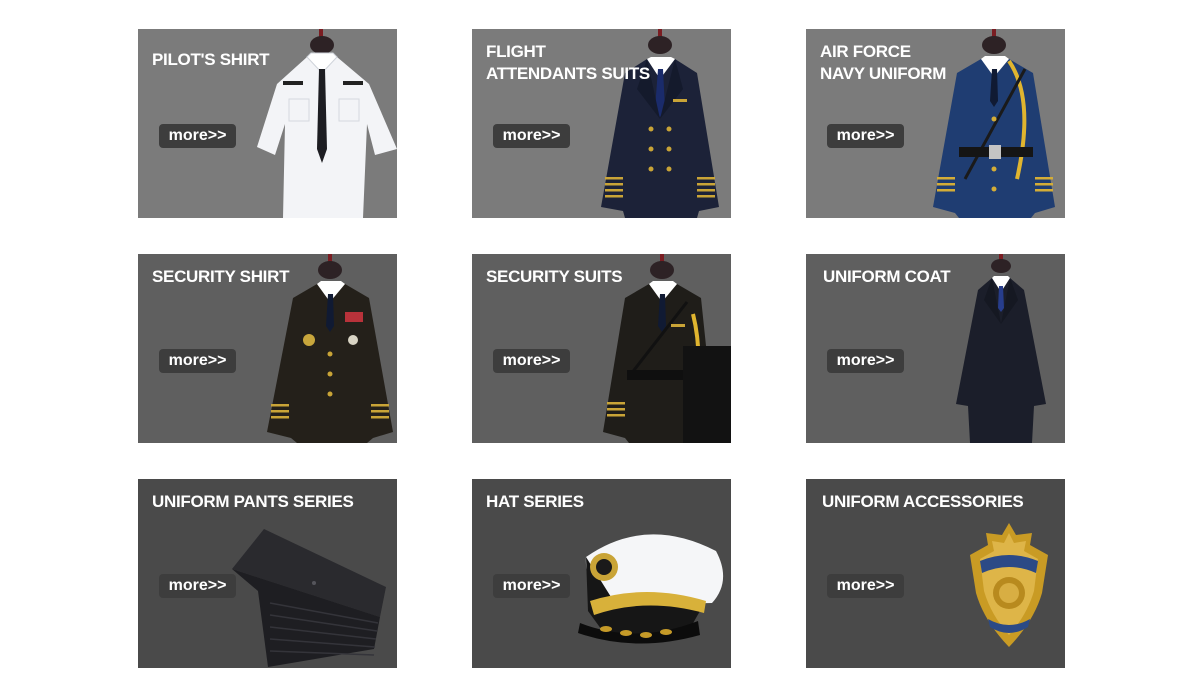 The width and height of the screenshot is (1200, 700). I want to click on card-pilots-shirt: PILOT'S SHIRT more>>, so click(267, 123).